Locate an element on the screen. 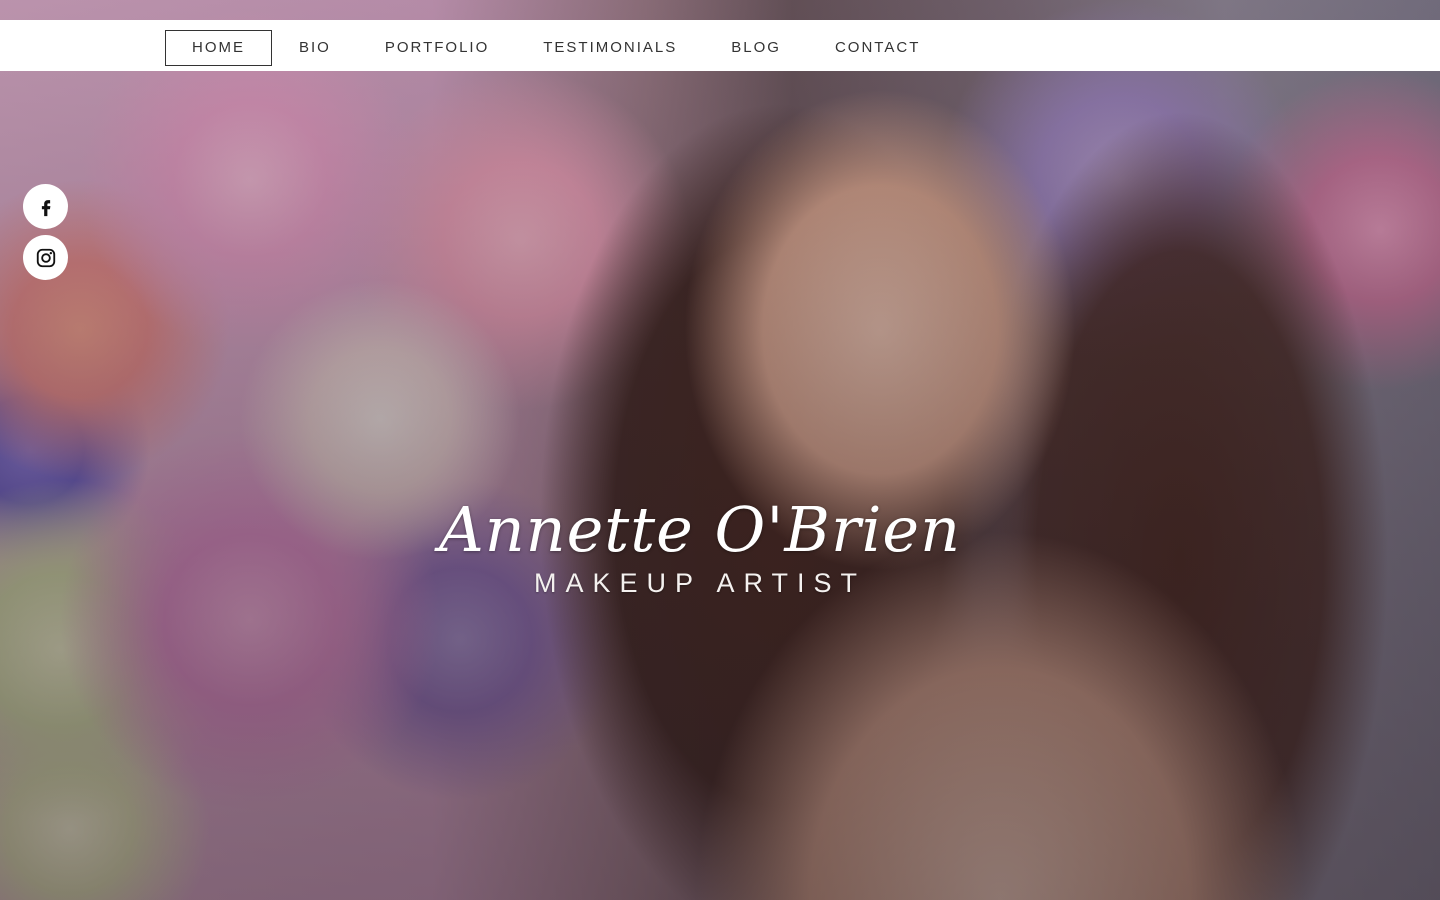  hero-title-block: Annette O'Brien MAKEUP ARTIST is located at coordinates (700, 539).